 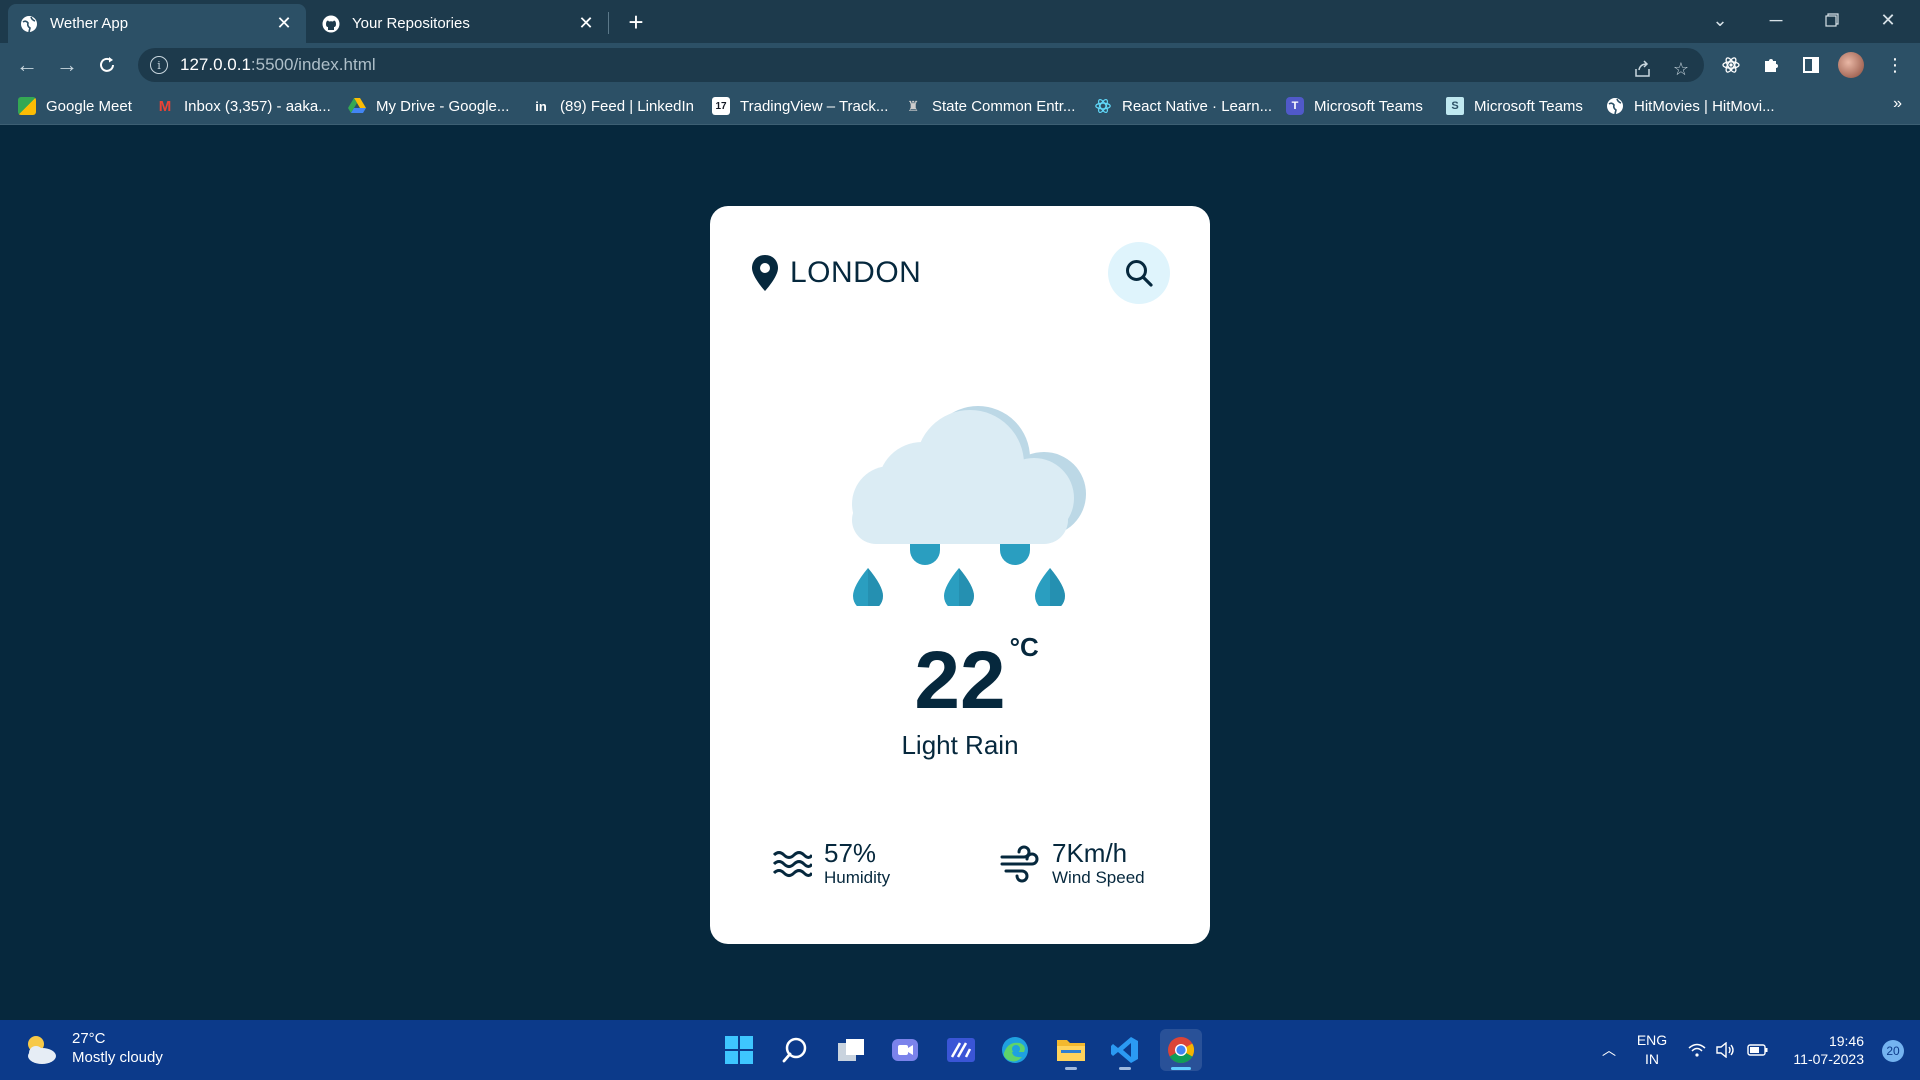 What do you see at coordinates (1609, 1050) in the screenshot?
I see `show-hidden-icons-chevron-icon: ︿` at bounding box center [1609, 1050].